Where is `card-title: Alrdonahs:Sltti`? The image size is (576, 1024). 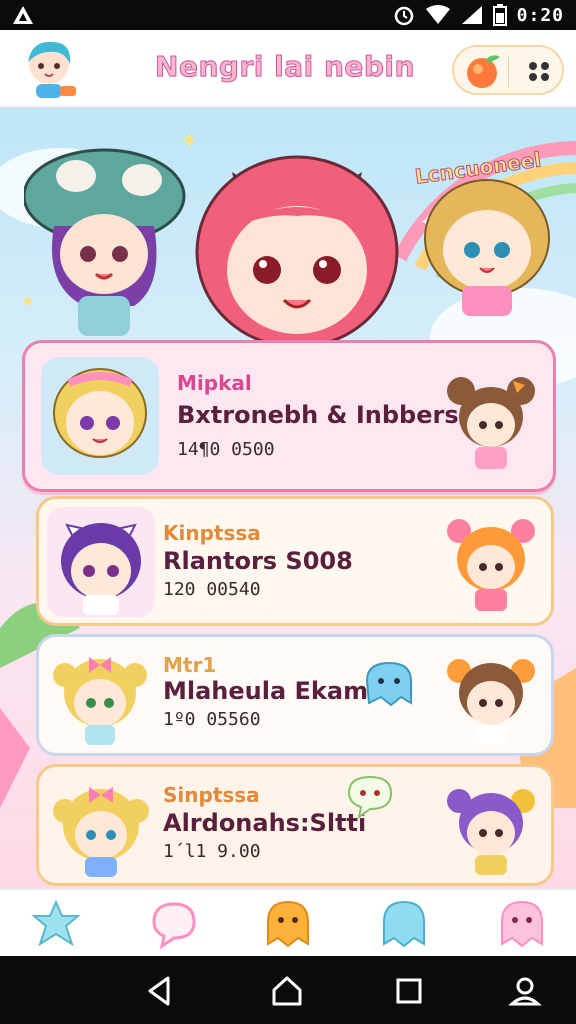
card-title: Alrdonahs:Sltti is located at coordinates (265, 823).